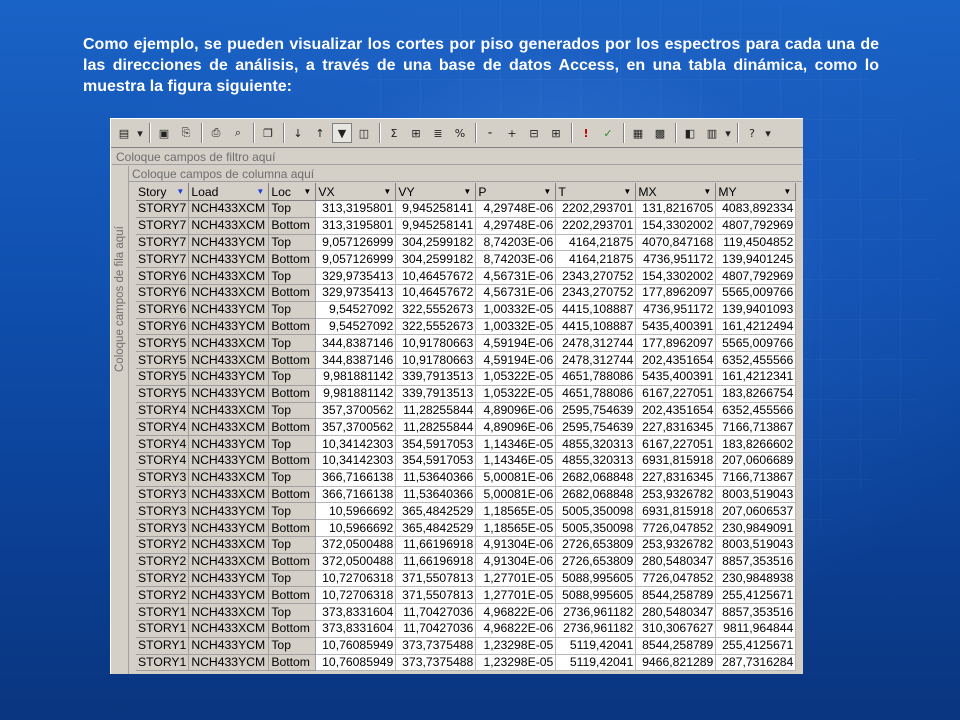 This screenshot has height=720, width=960. Describe the element at coordinates (676, 545) in the screenshot. I see `cell-mx: 253,9326782` at that location.